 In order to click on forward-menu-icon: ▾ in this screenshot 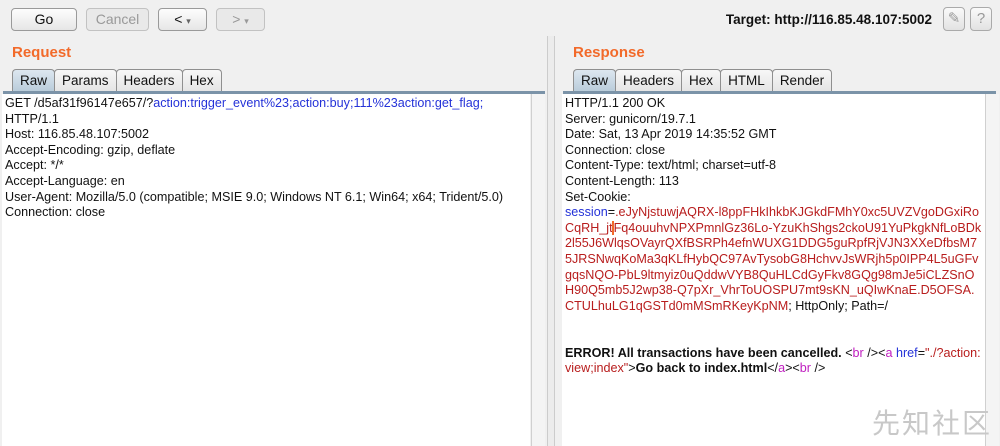, I will do `click(246, 21)`.